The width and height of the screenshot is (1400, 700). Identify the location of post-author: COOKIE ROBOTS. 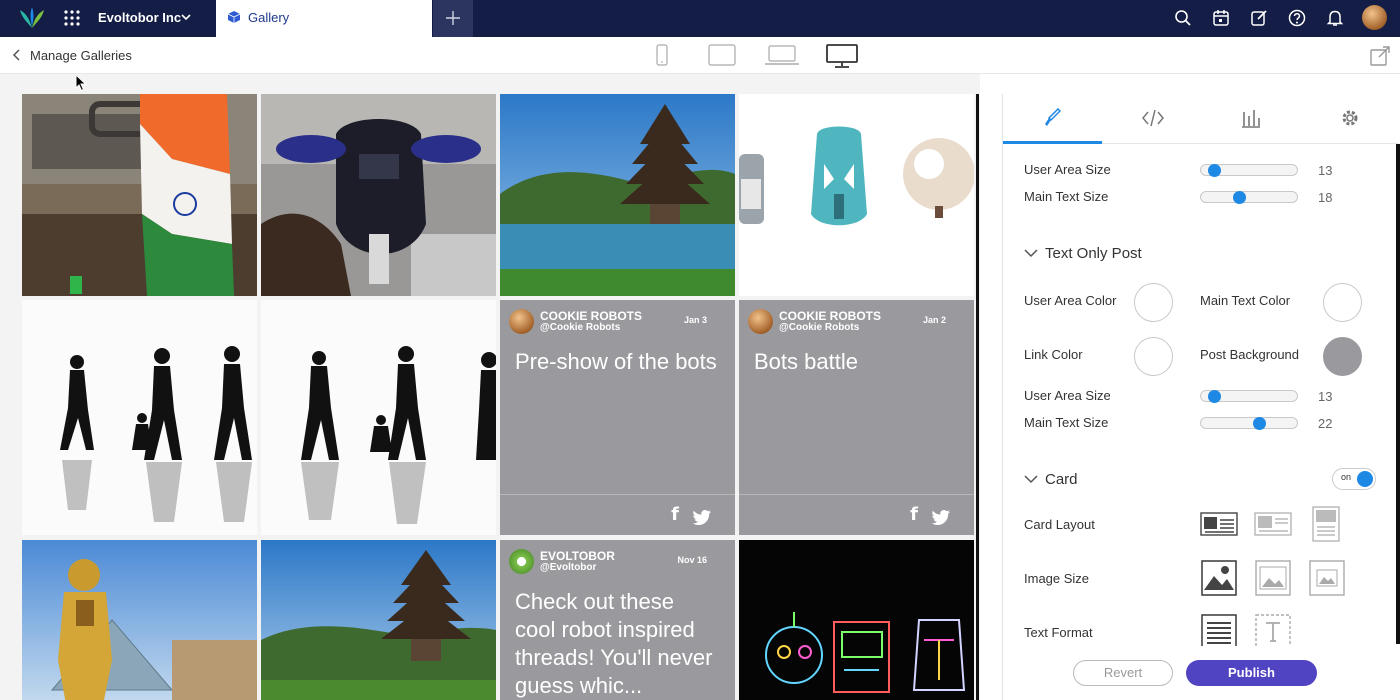
(830, 316).